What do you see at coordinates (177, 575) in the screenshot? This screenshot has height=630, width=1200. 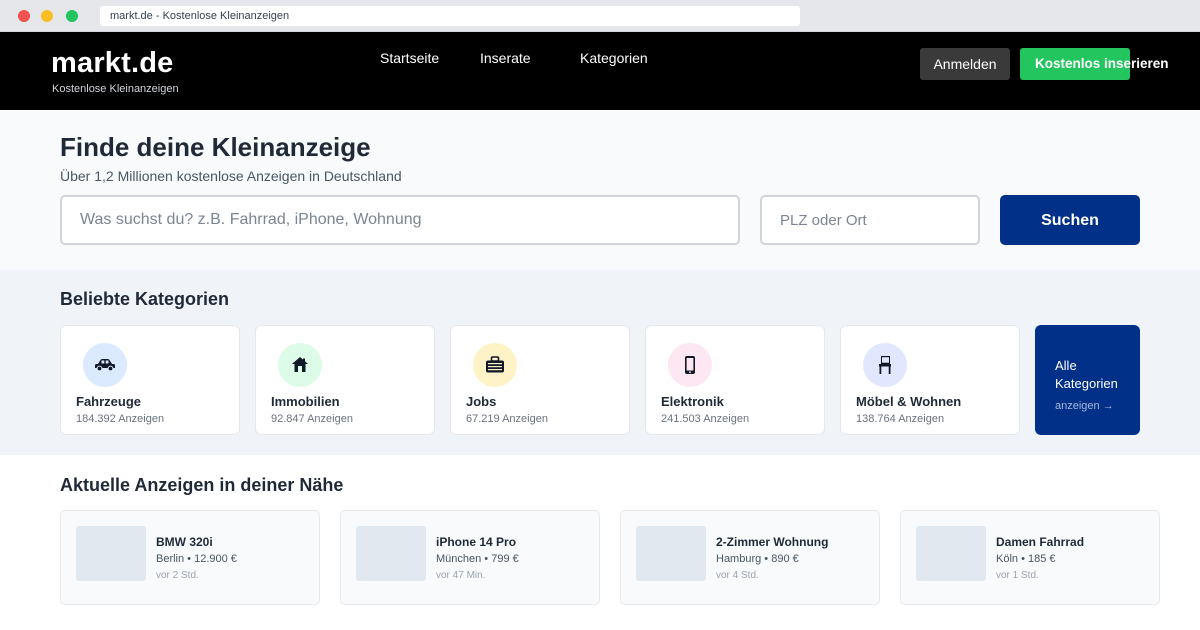 I see `listing-time: vor 2 Std.` at bounding box center [177, 575].